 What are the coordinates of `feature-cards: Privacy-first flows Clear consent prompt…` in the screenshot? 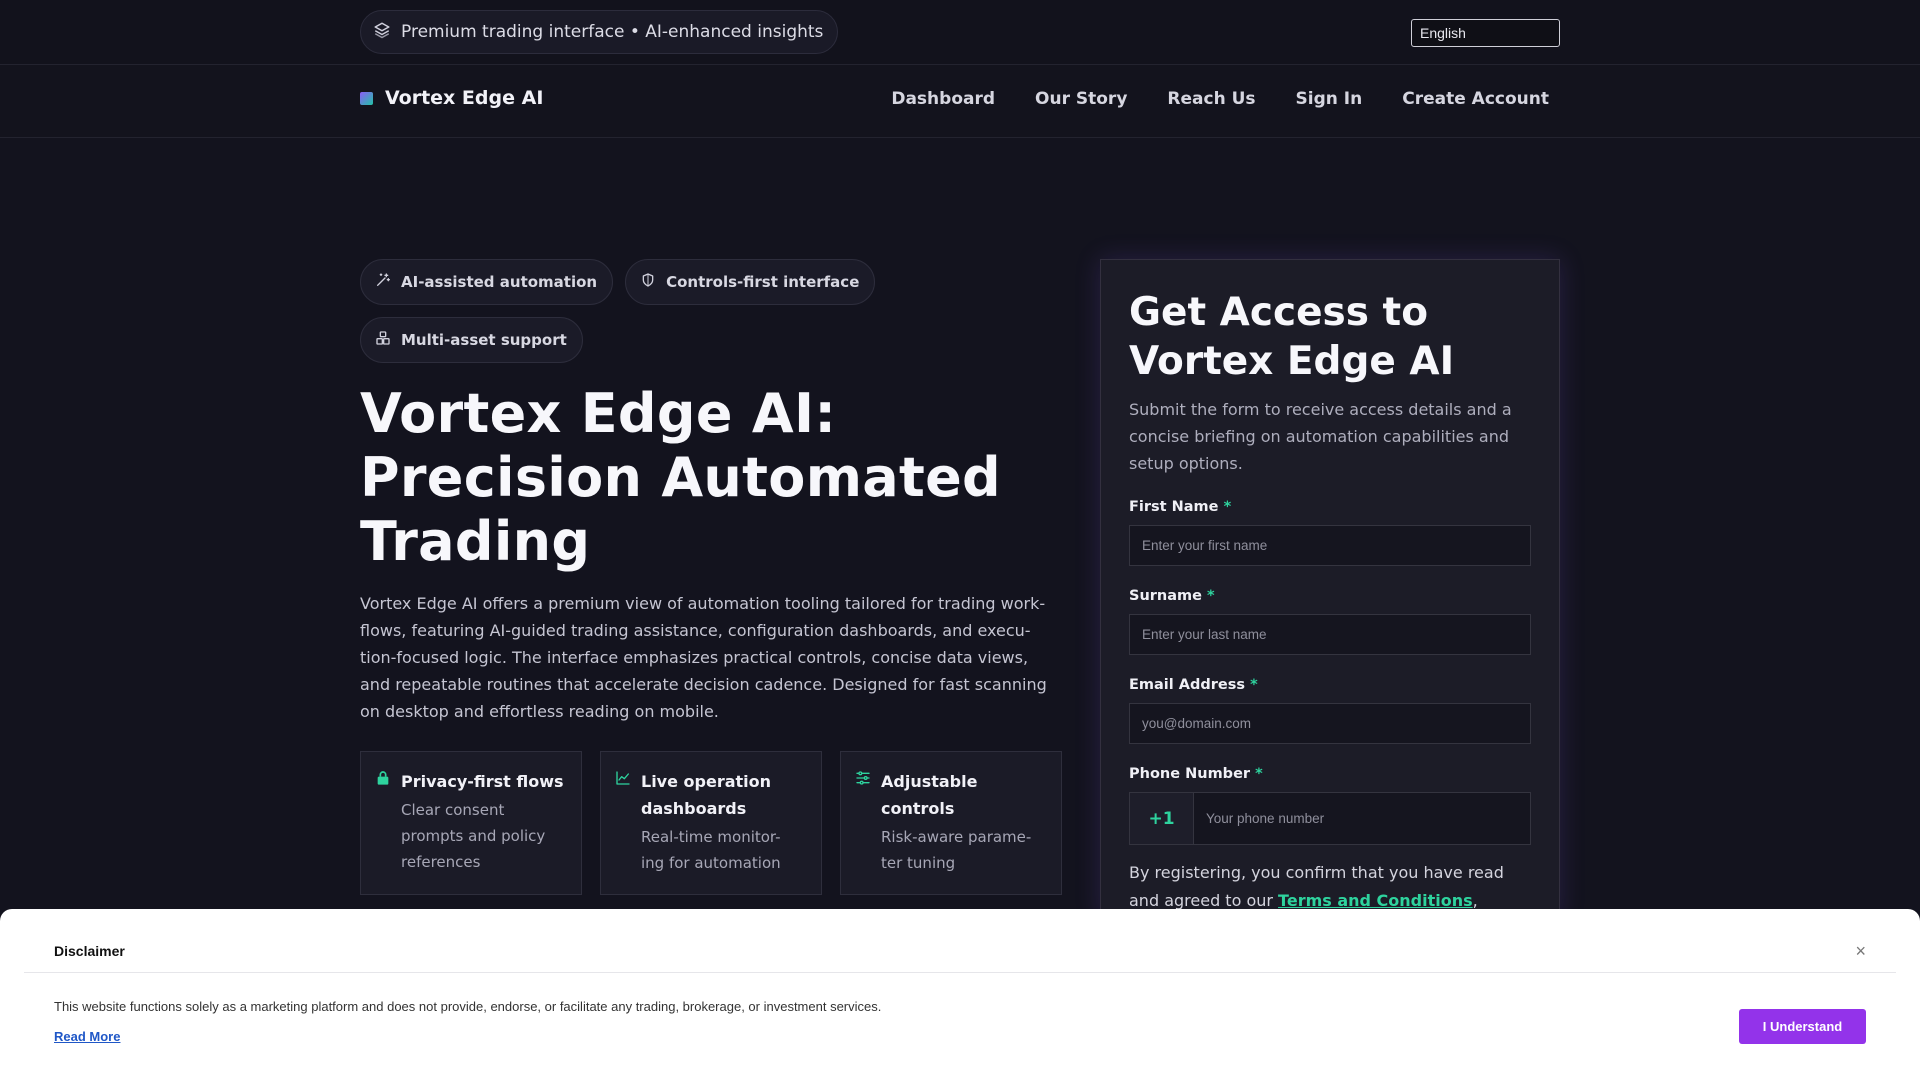 It's located at (711, 823).